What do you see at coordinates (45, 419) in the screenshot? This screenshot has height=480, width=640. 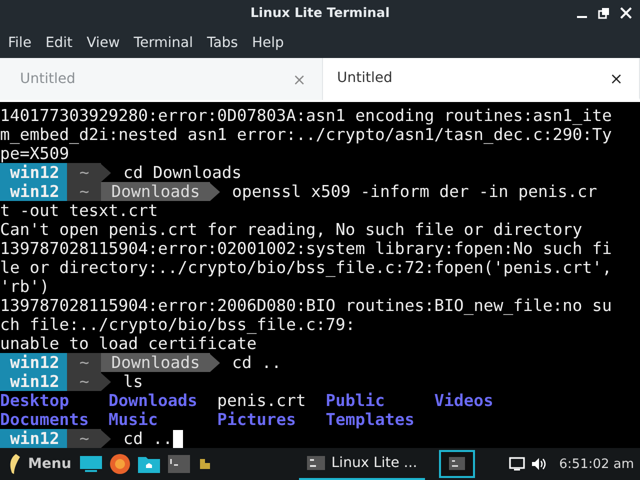 I see `directory-name: Documents` at bounding box center [45, 419].